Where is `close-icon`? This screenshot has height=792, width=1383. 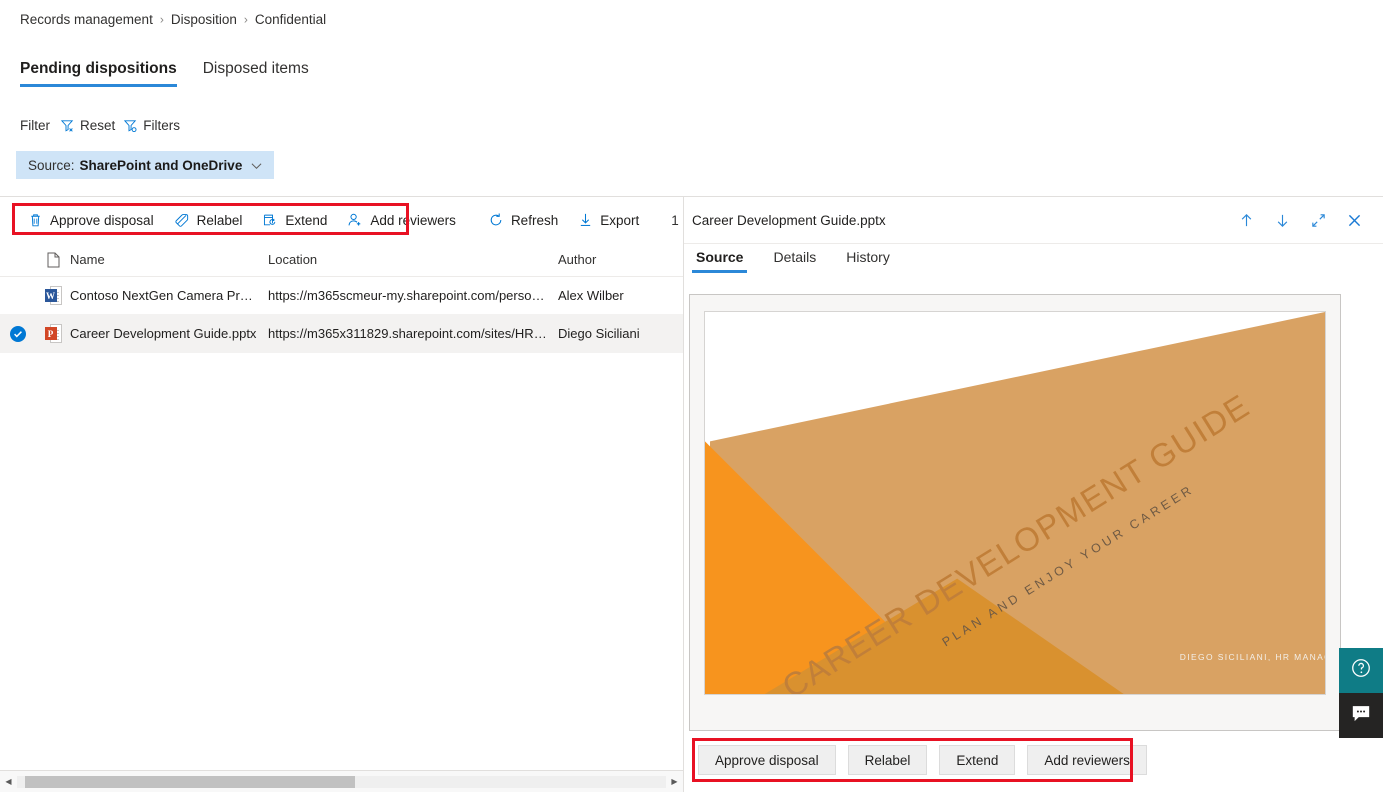
close-icon is located at coordinates (1354, 220).